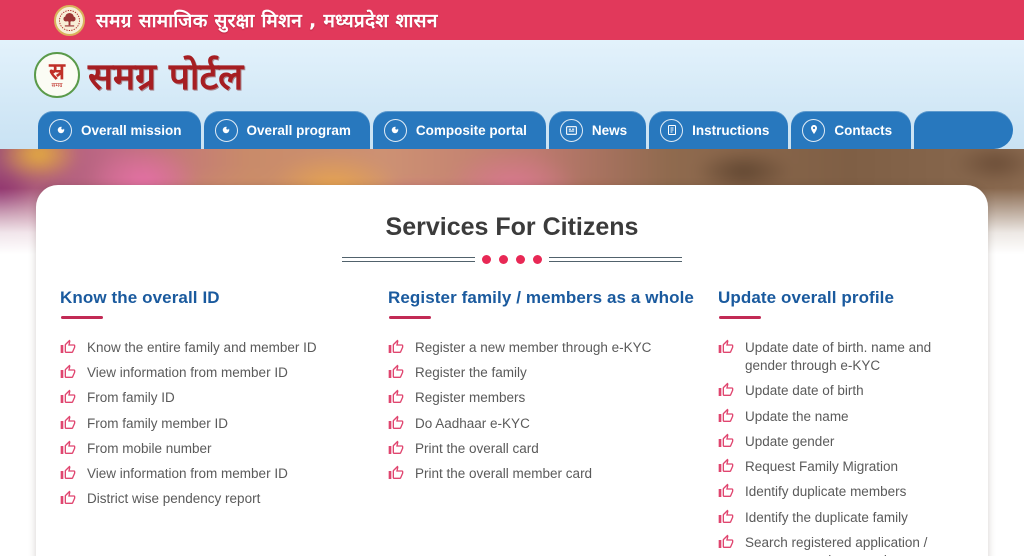  I want to click on service-link-text: Print the overall member card, so click(503, 473).